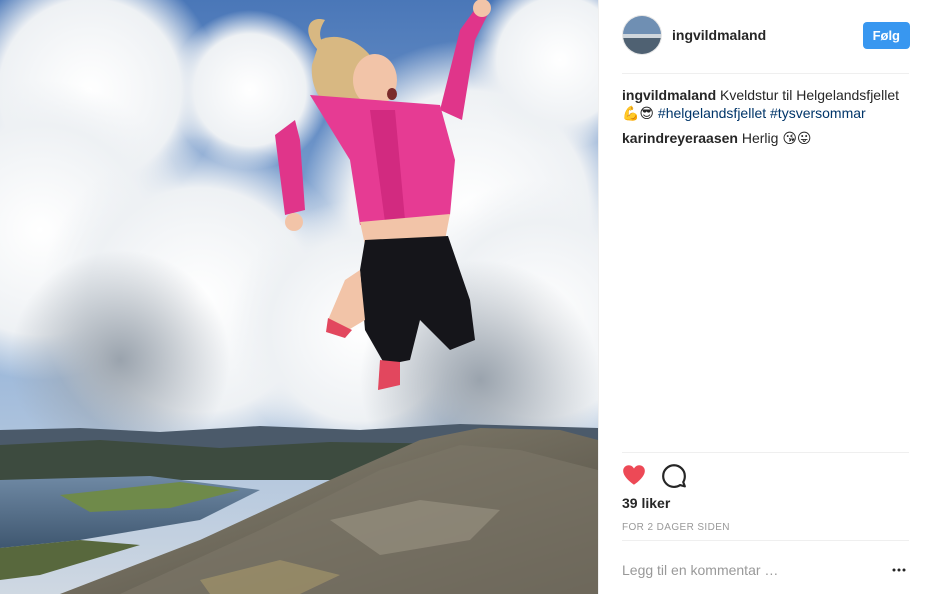  Describe the element at coordinates (749, 570) in the screenshot. I see `comment-input` at that location.